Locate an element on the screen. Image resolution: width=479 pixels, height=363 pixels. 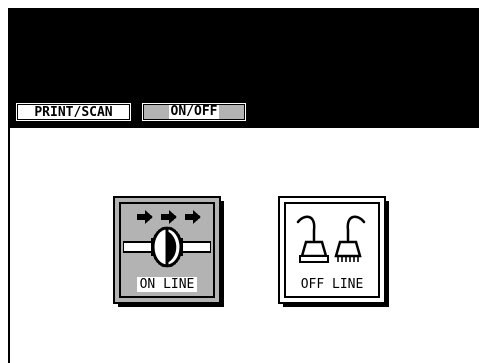
tab-print-scan-label: PRINT/SCAN is located at coordinates (73, 112).